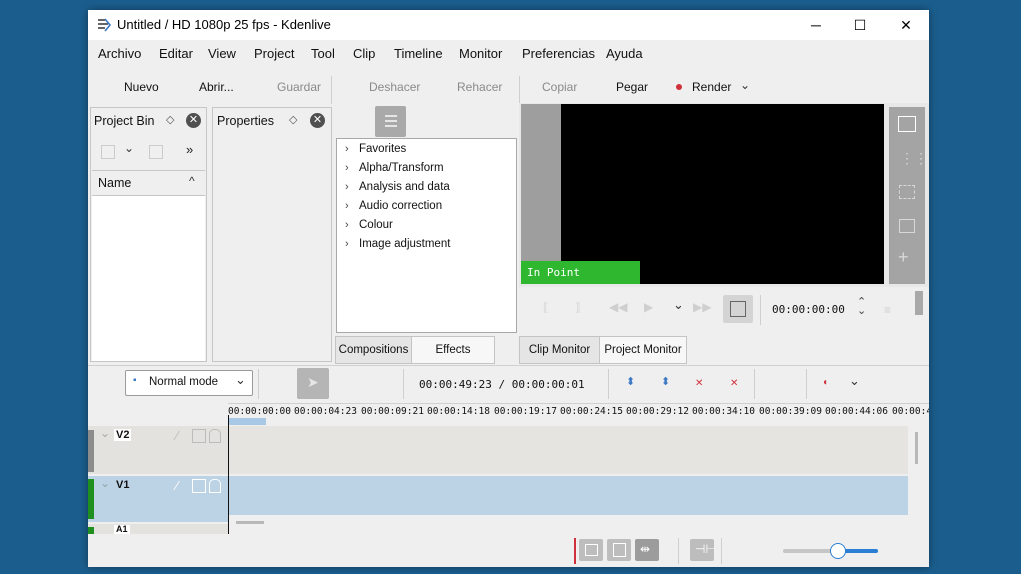 The image size is (1021, 574). Describe the element at coordinates (702, 307) in the screenshot. I see `forward-icon: ▶▶` at that location.